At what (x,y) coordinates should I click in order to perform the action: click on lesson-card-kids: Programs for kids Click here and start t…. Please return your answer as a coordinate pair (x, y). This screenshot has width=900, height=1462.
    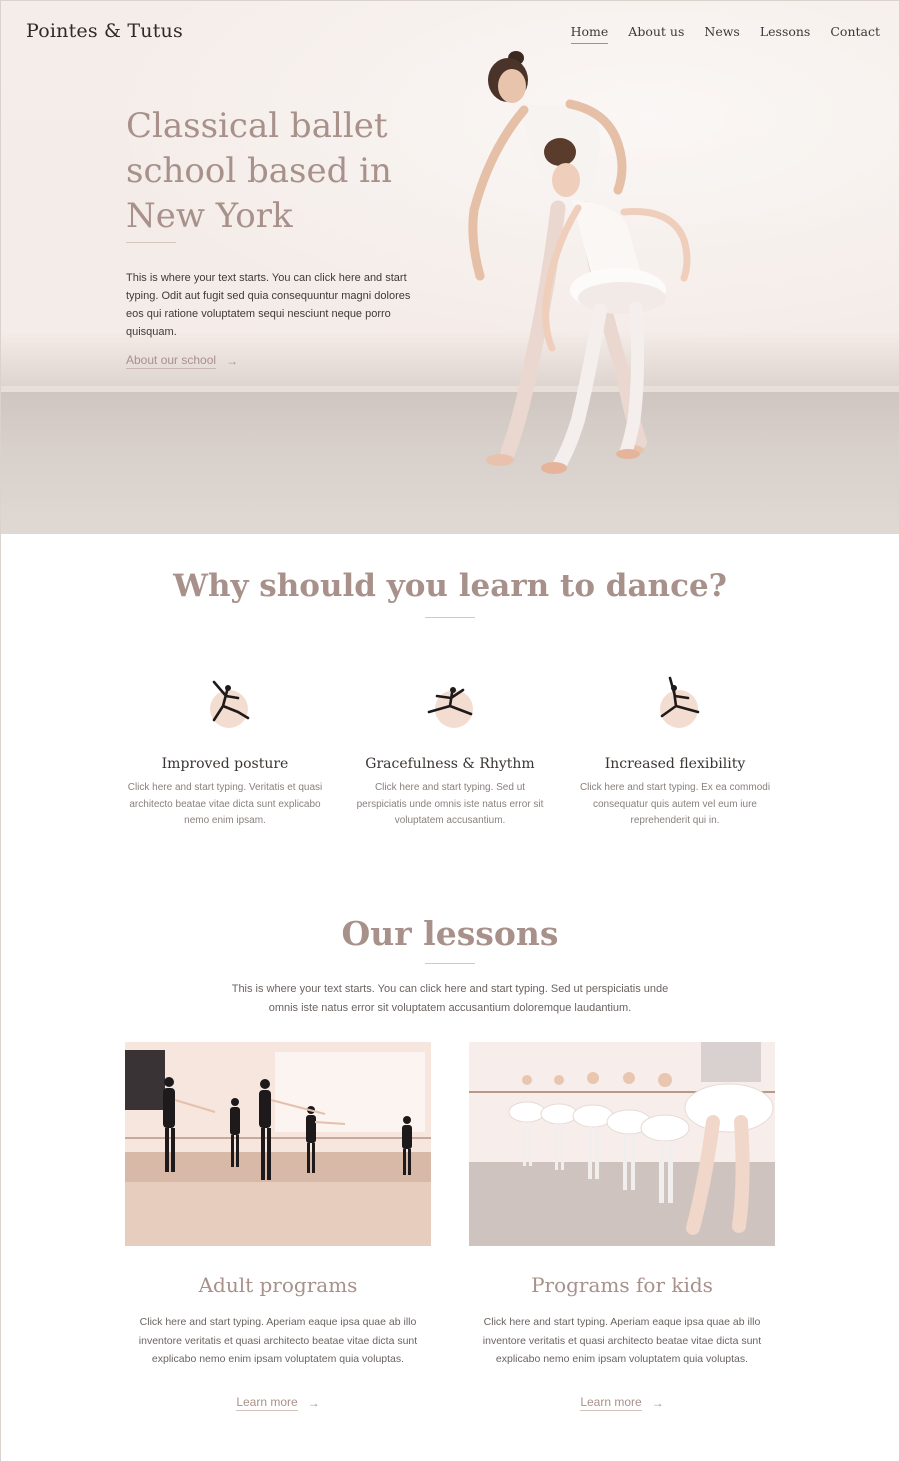
    Looking at the image, I should click on (622, 1226).